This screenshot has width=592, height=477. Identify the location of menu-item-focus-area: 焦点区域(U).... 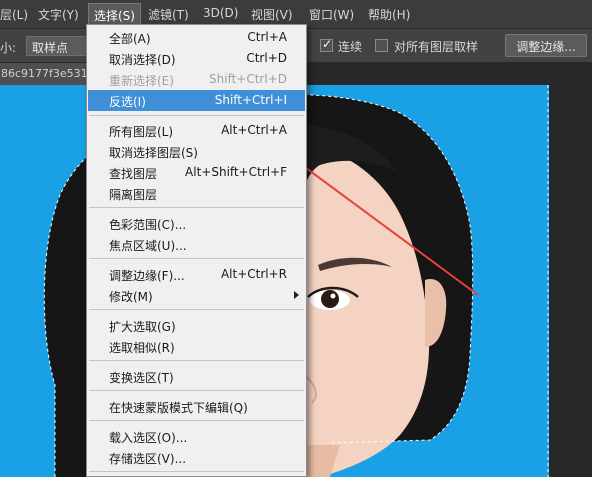
(196, 244).